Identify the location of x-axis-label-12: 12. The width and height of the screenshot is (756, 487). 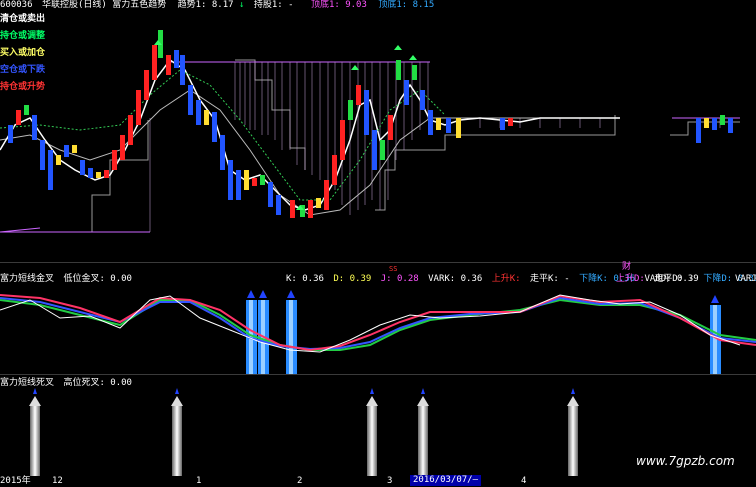
(57, 481).